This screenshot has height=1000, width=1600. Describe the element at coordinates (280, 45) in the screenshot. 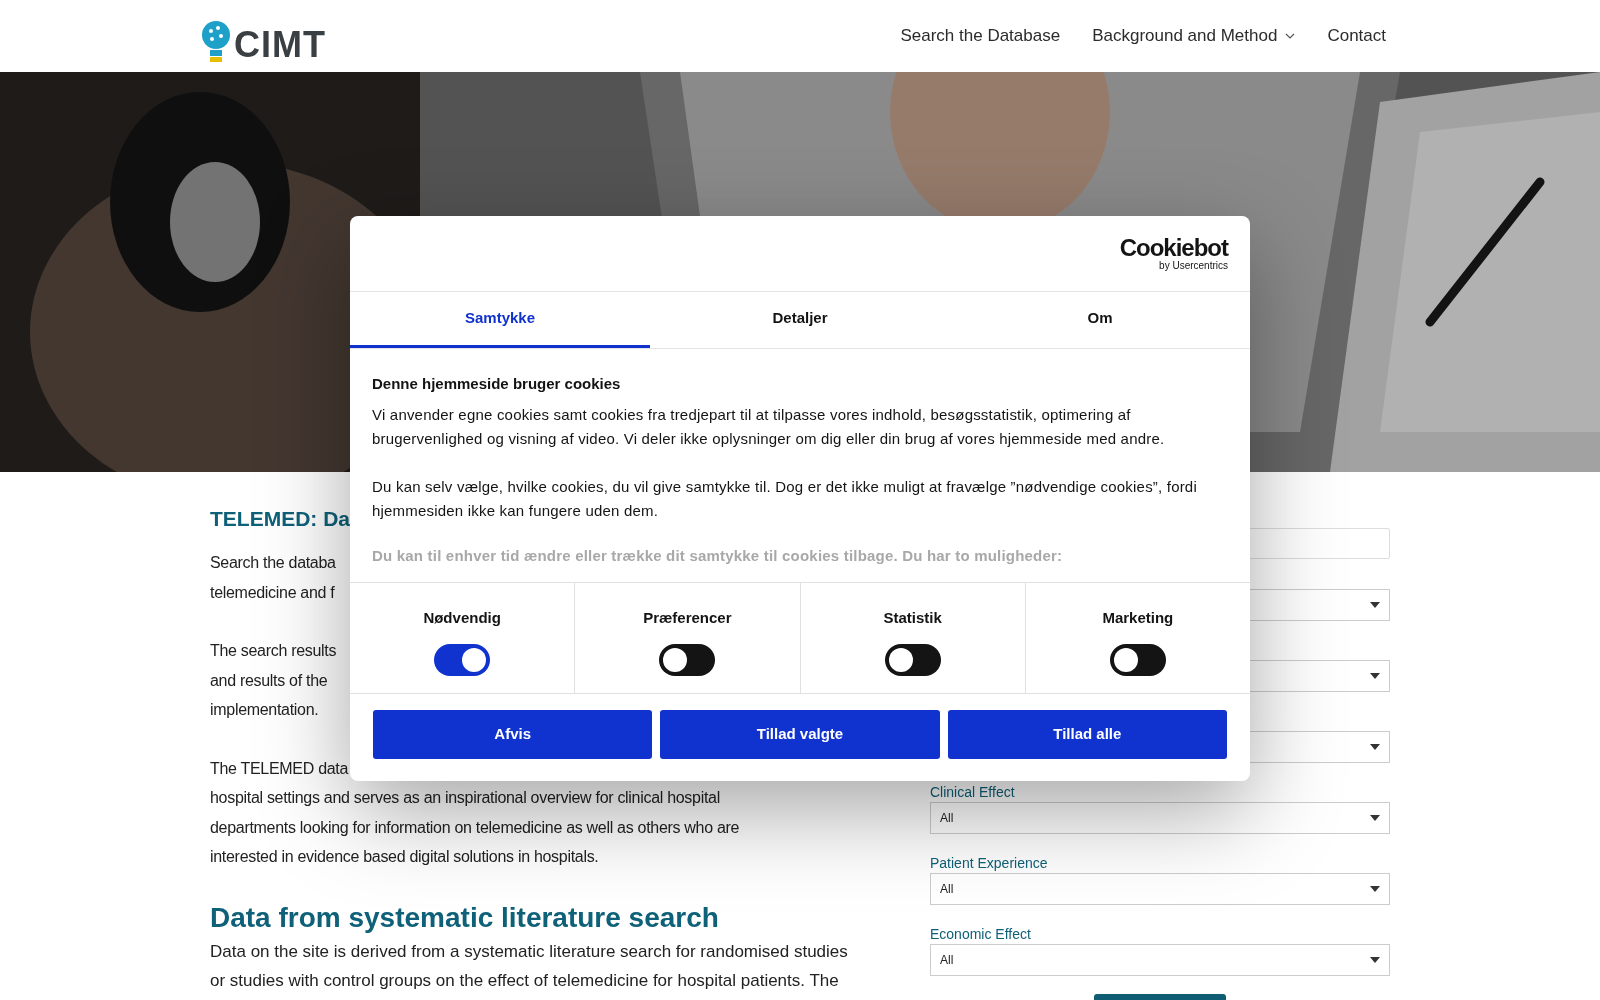

I see `logo-text: CIMT` at that location.